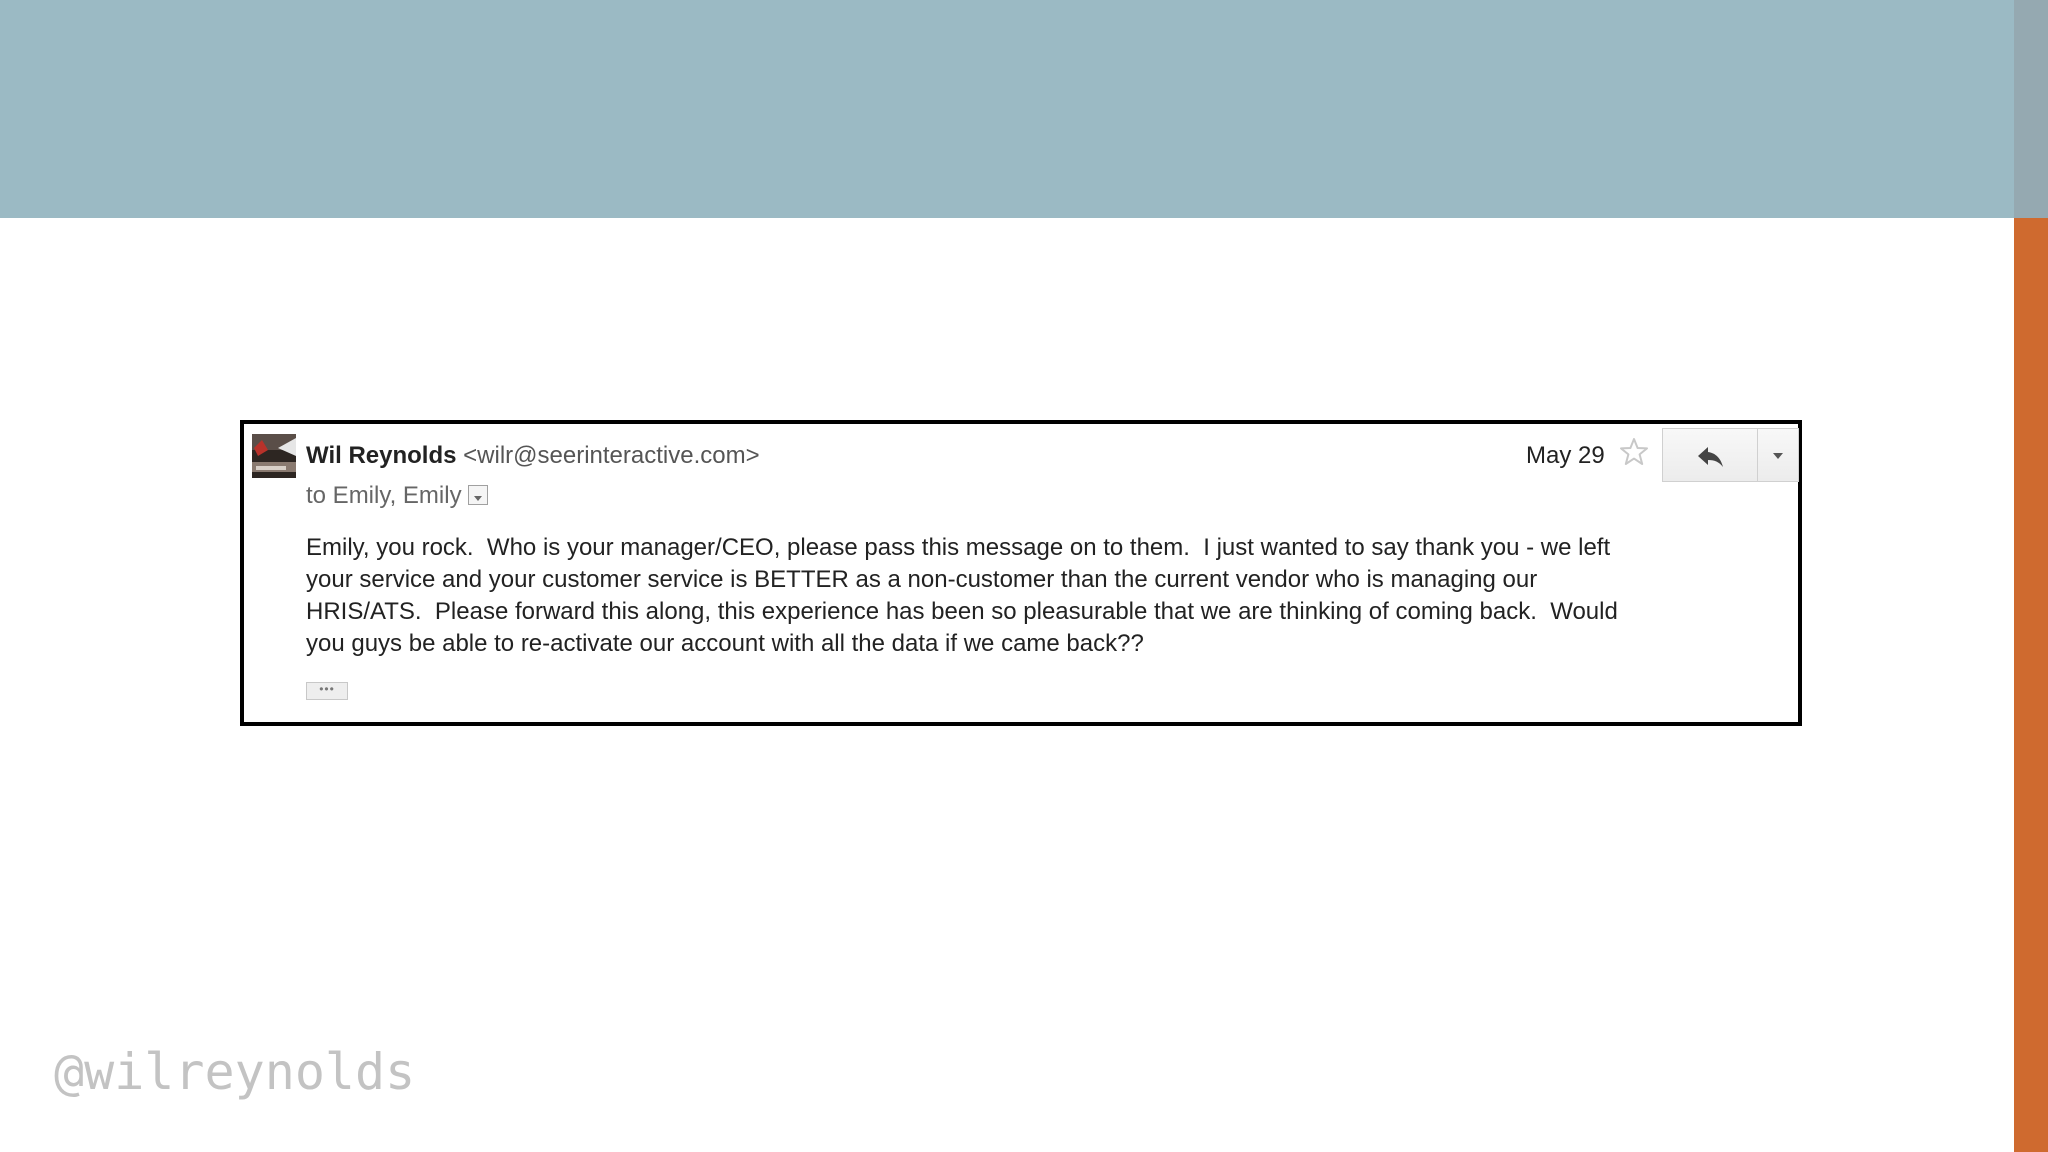  What do you see at coordinates (1565, 455) in the screenshot?
I see `email-date: May 29` at bounding box center [1565, 455].